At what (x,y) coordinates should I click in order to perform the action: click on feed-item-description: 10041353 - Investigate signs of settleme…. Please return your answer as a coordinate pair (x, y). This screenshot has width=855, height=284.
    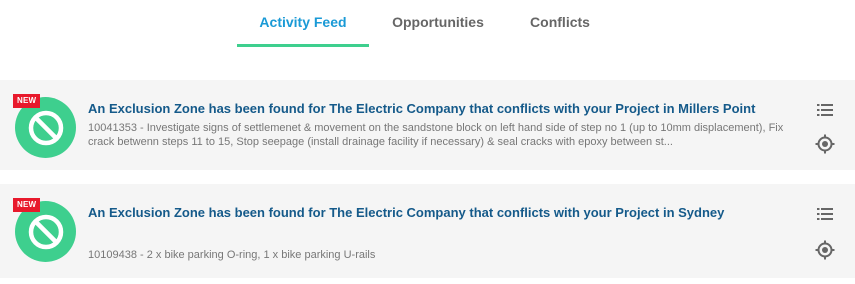
    Looking at the image, I should click on (436, 135).